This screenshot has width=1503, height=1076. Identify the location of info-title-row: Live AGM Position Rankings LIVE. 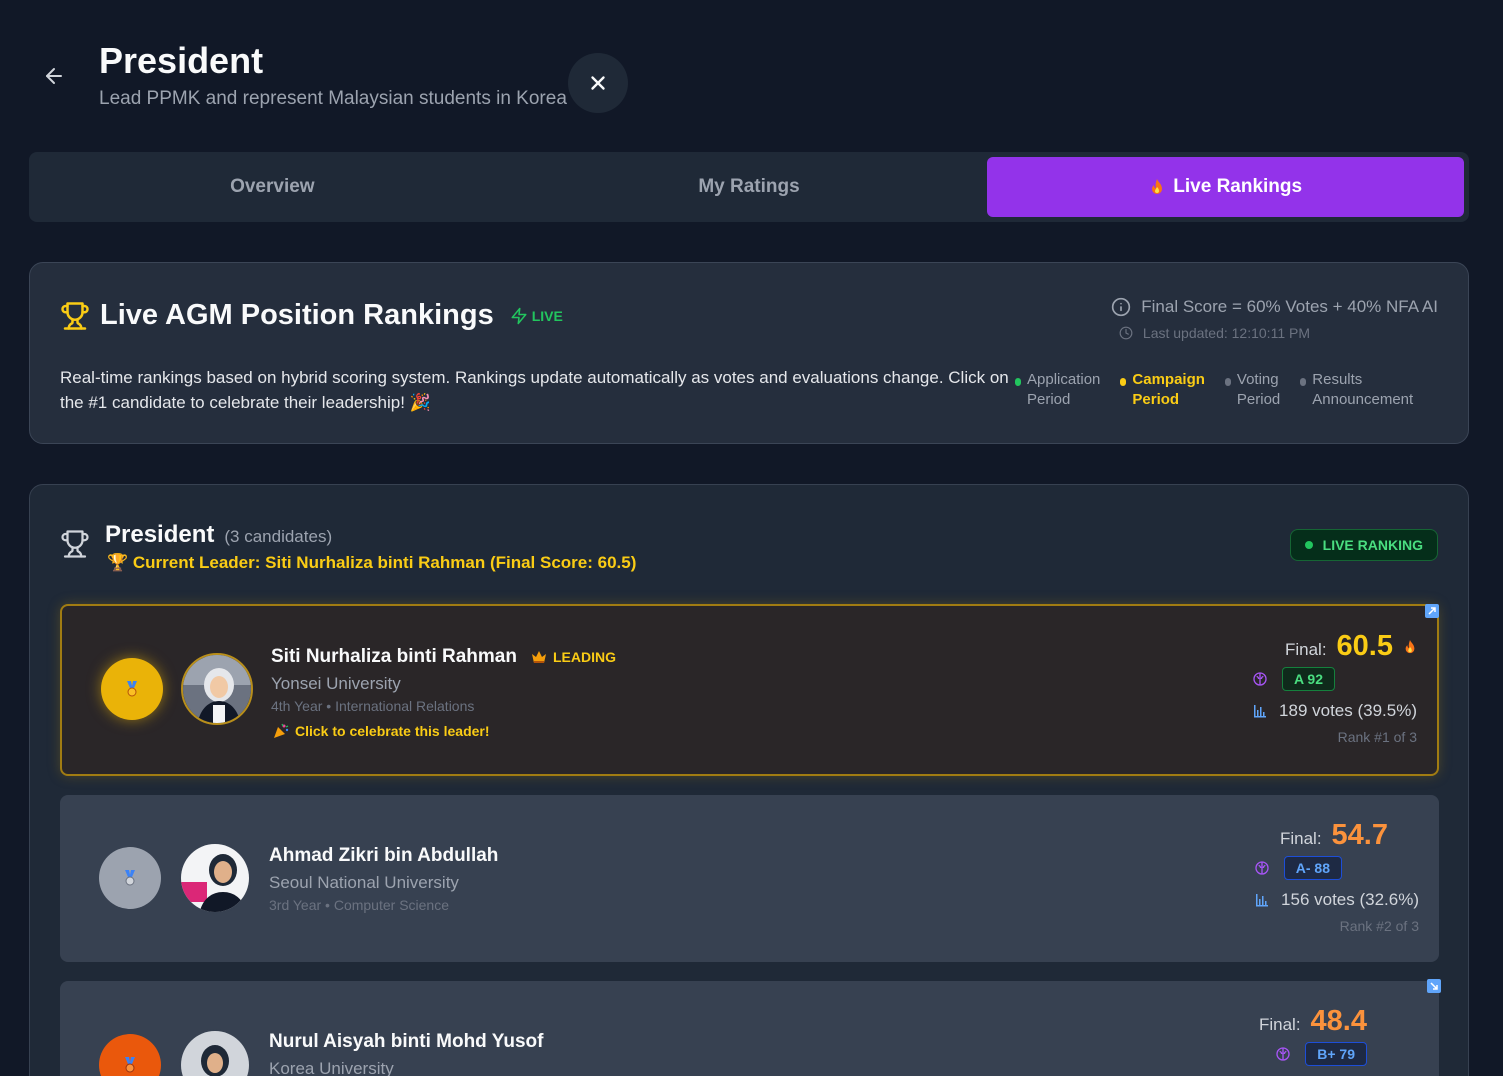
(311, 315).